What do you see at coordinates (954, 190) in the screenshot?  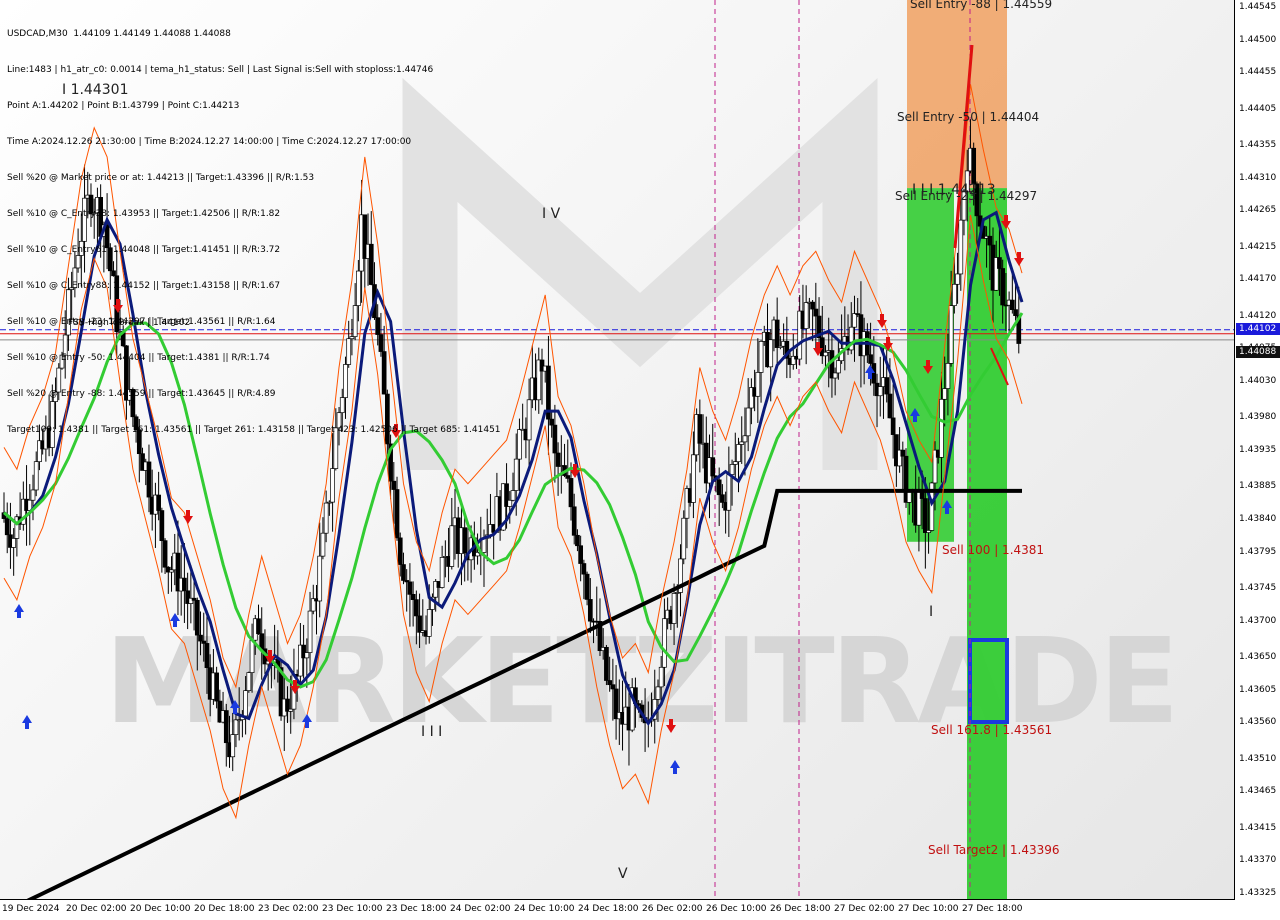 I see `wave-c-label: I I I 1.44213` at bounding box center [954, 190].